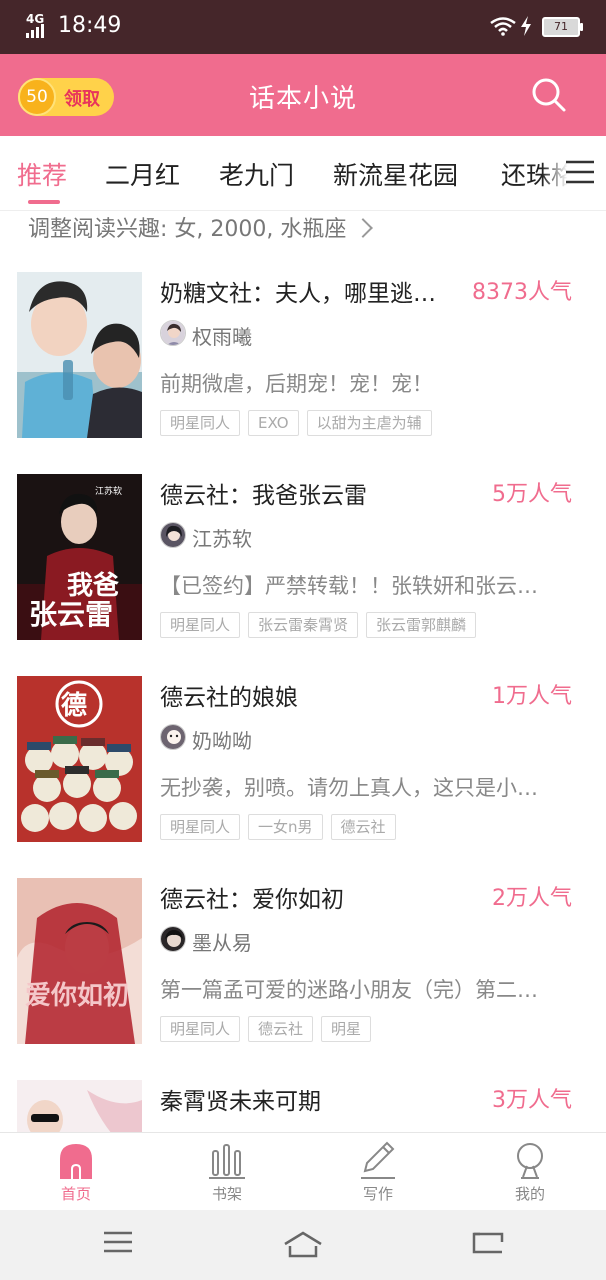  I want to click on tag-list: 明星同人 一女n男 德云社, so click(282, 827).